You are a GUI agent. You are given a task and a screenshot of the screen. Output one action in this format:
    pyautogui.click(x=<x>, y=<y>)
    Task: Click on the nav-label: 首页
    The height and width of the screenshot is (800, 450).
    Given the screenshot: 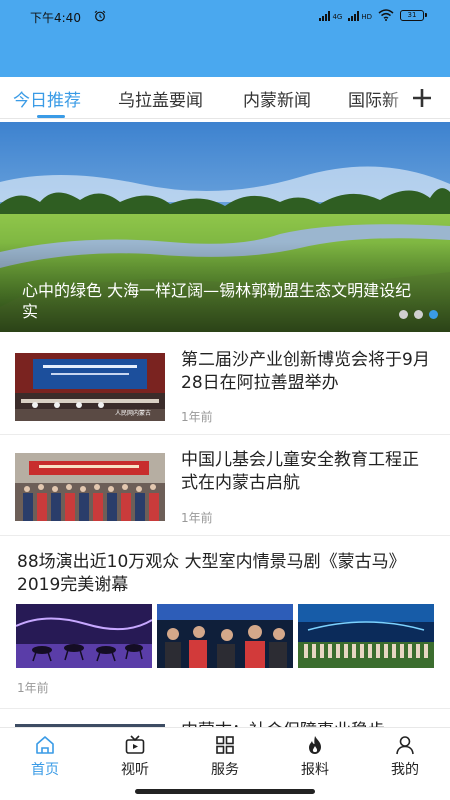 What is the action you would take?
    pyautogui.click(x=45, y=770)
    